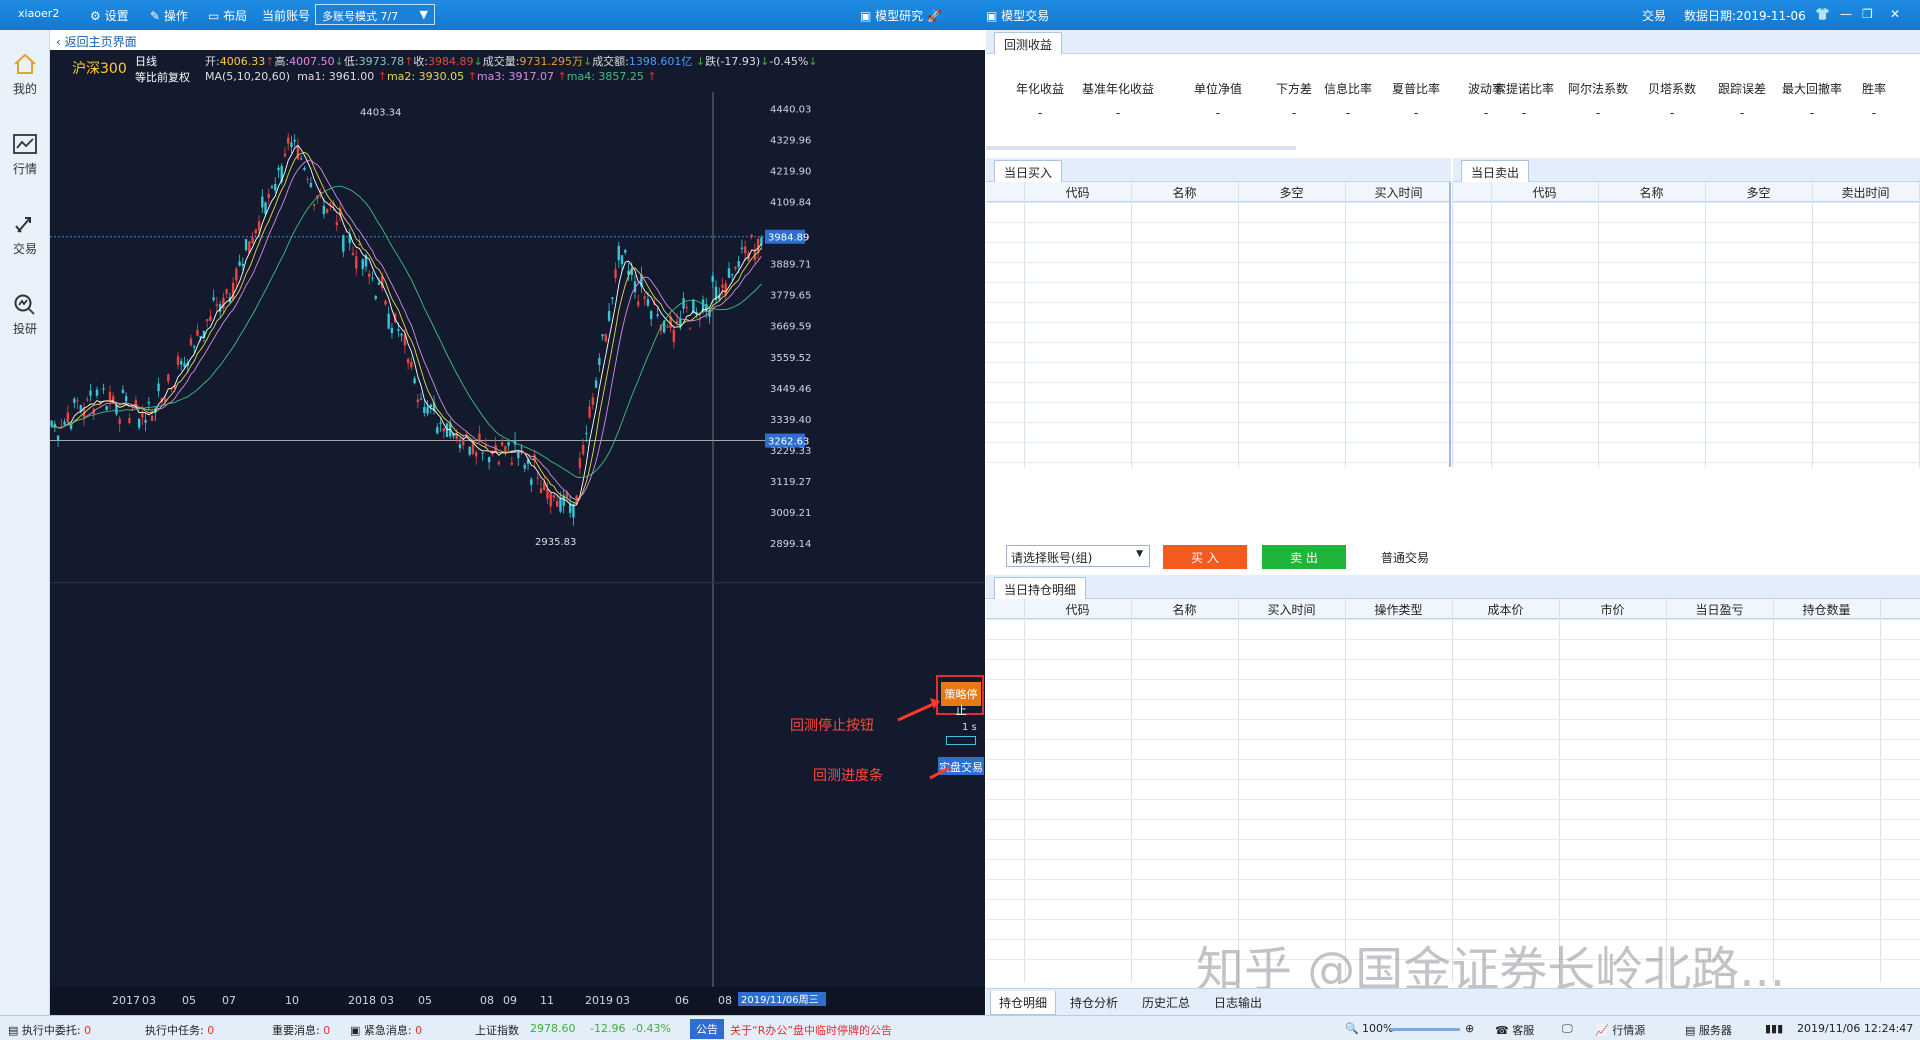  I want to click on restore-icon: ❐, so click(1867, 14).